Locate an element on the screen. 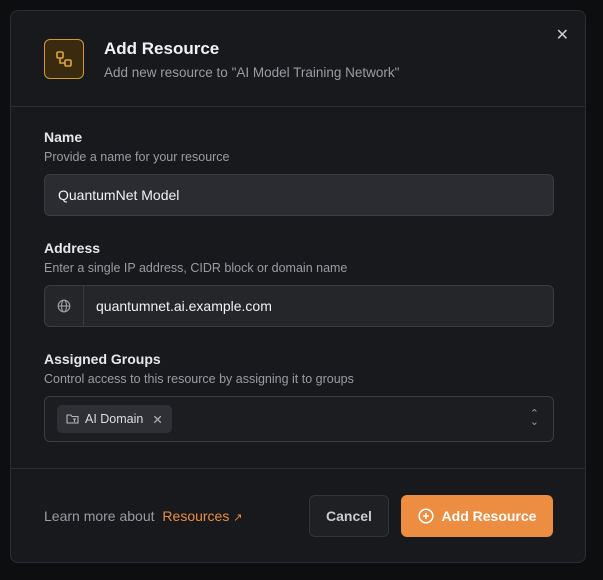  external-link-icon: ↗ is located at coordinates (238, 518).